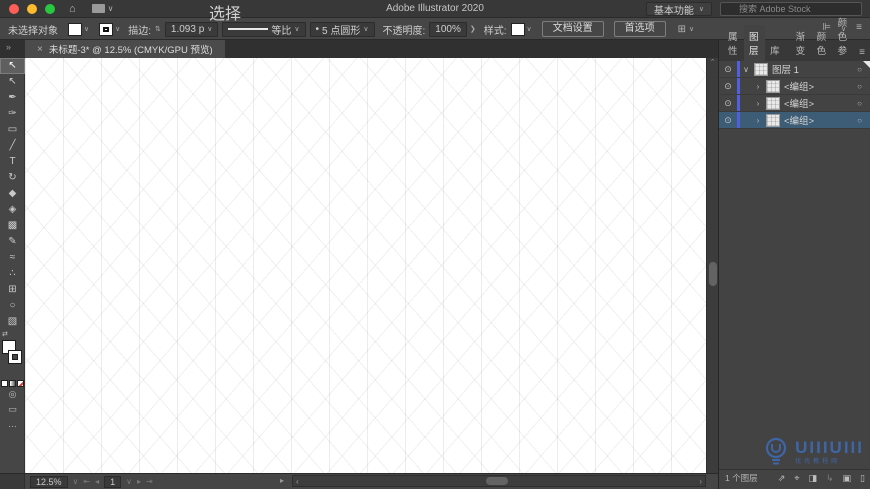  Describe the element at coordinates (12, 409) in the screenshot. I see `screen-mode-button: ▭` at that location.